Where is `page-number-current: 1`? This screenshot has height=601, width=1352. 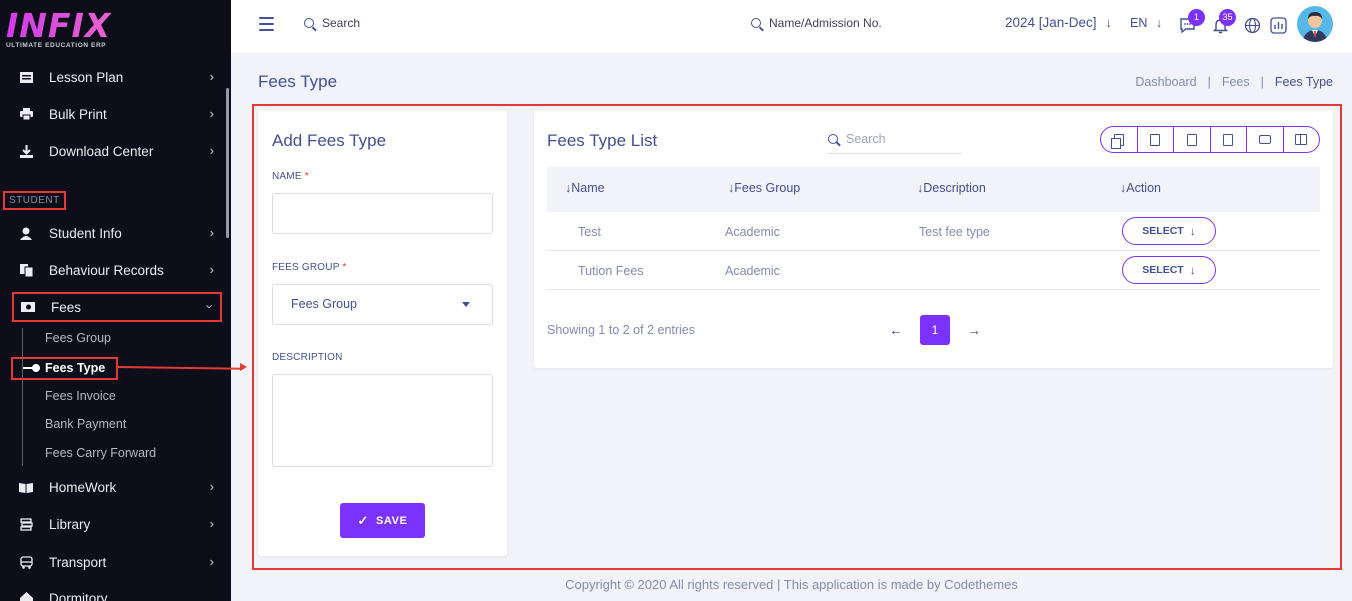
page-number-current: 1 is located at coordinates (935, 330).